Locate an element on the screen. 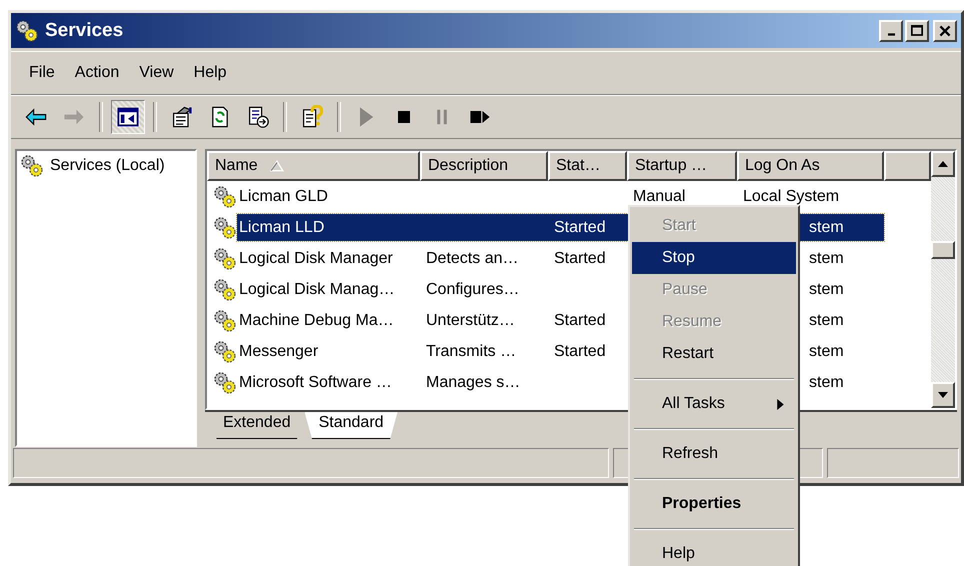 The image size is (964, 566). table-cell: Manual is located at coordinates (659, 197).